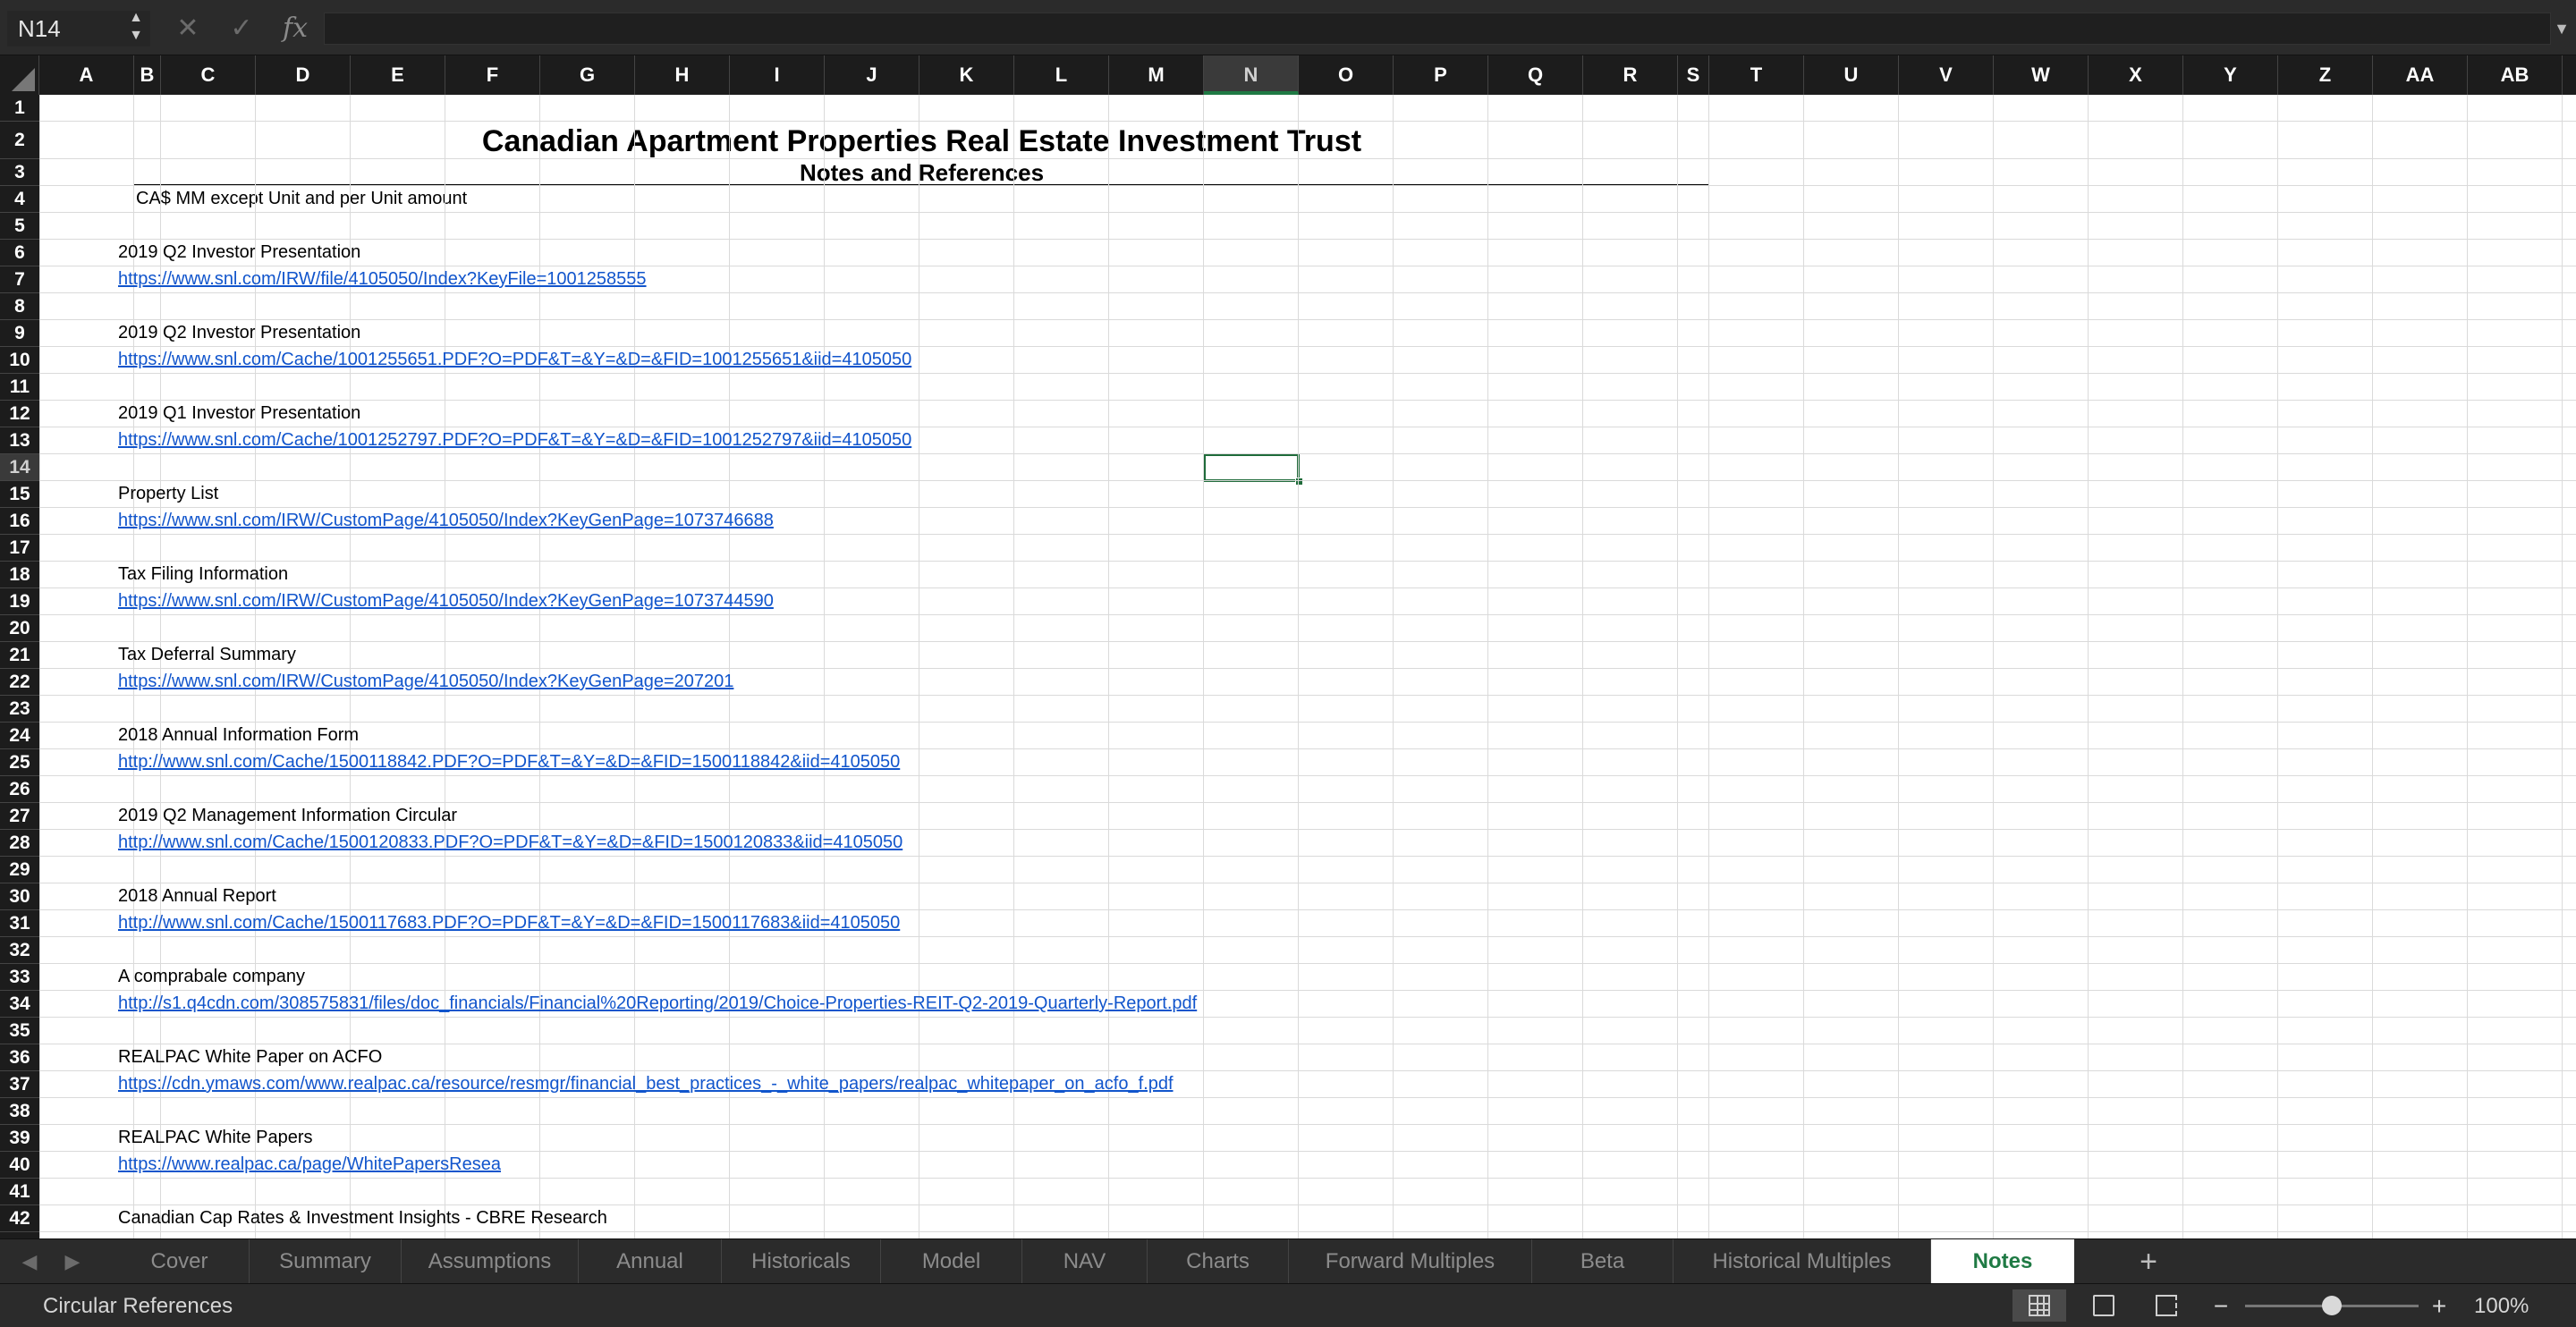 The image size is (2576, 1327). What do you see at coordinates (19, 870) in the screenshot?
I see `row-header-29: 29` at bounding box center [19, 870].